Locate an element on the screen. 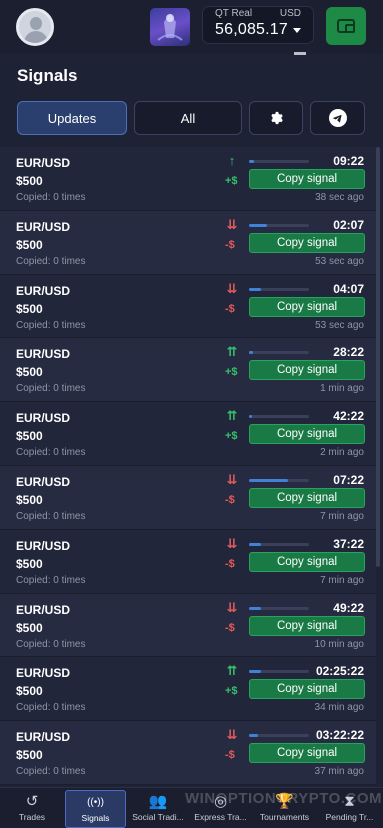 This screenshot has height=828, width=383. signal-time-ago: 1 min ago is located at coordinates (342, 389).